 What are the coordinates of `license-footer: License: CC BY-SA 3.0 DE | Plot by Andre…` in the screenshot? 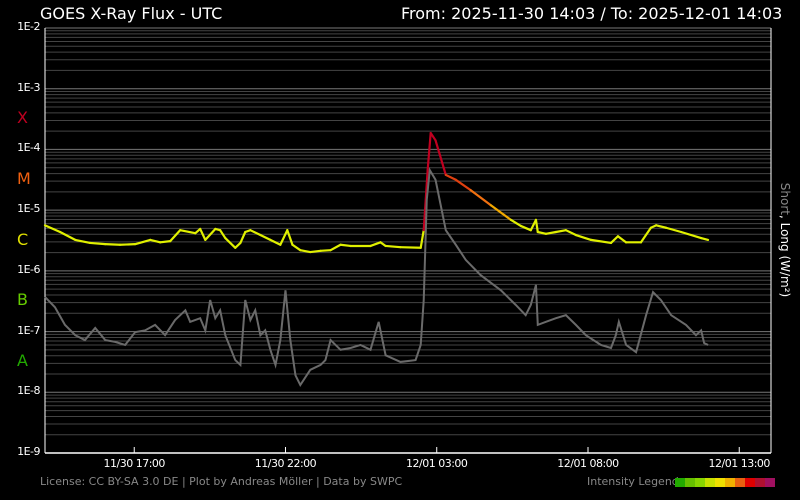 It's located at (221, 481).